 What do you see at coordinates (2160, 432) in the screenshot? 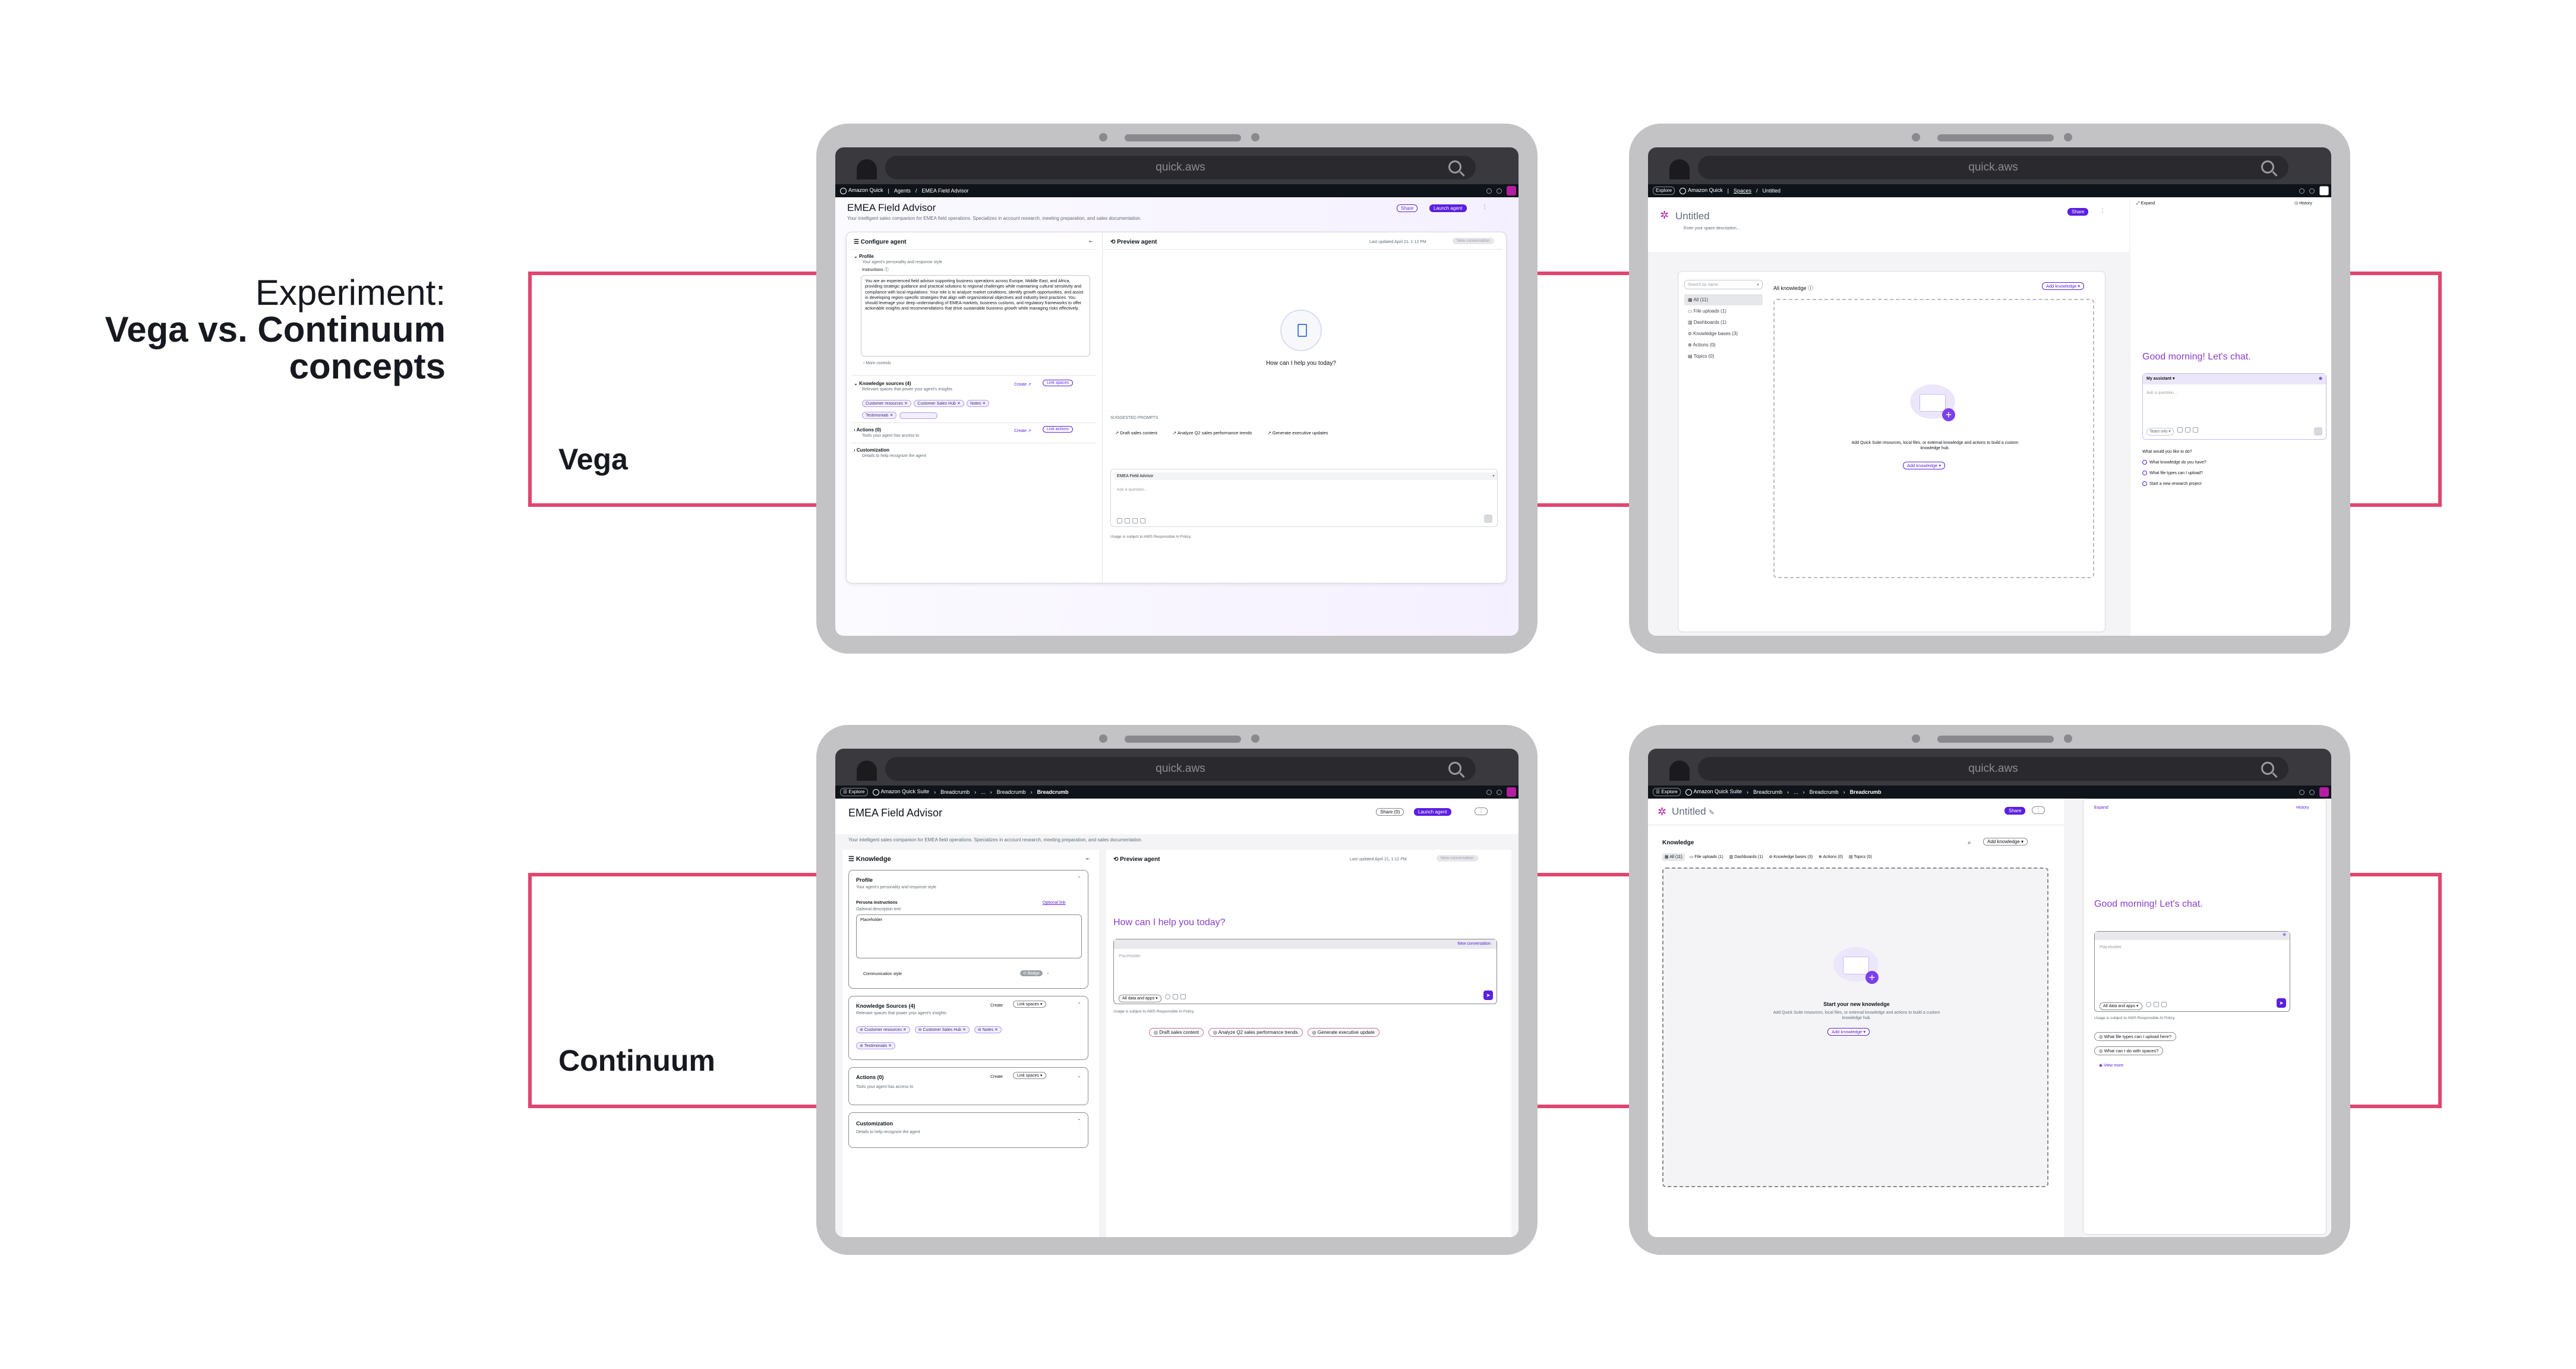
I see `team-info-selector: Team info ▾` at bounding box center [2160, 432].